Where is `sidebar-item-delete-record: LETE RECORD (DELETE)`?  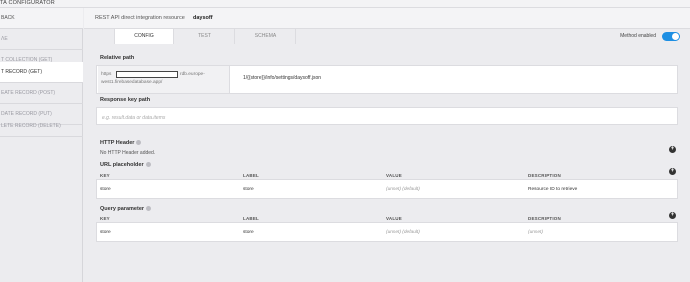
sidebar-item-delete-record: LETE RECORD (DELETE) is located at coordinates (41, 126).